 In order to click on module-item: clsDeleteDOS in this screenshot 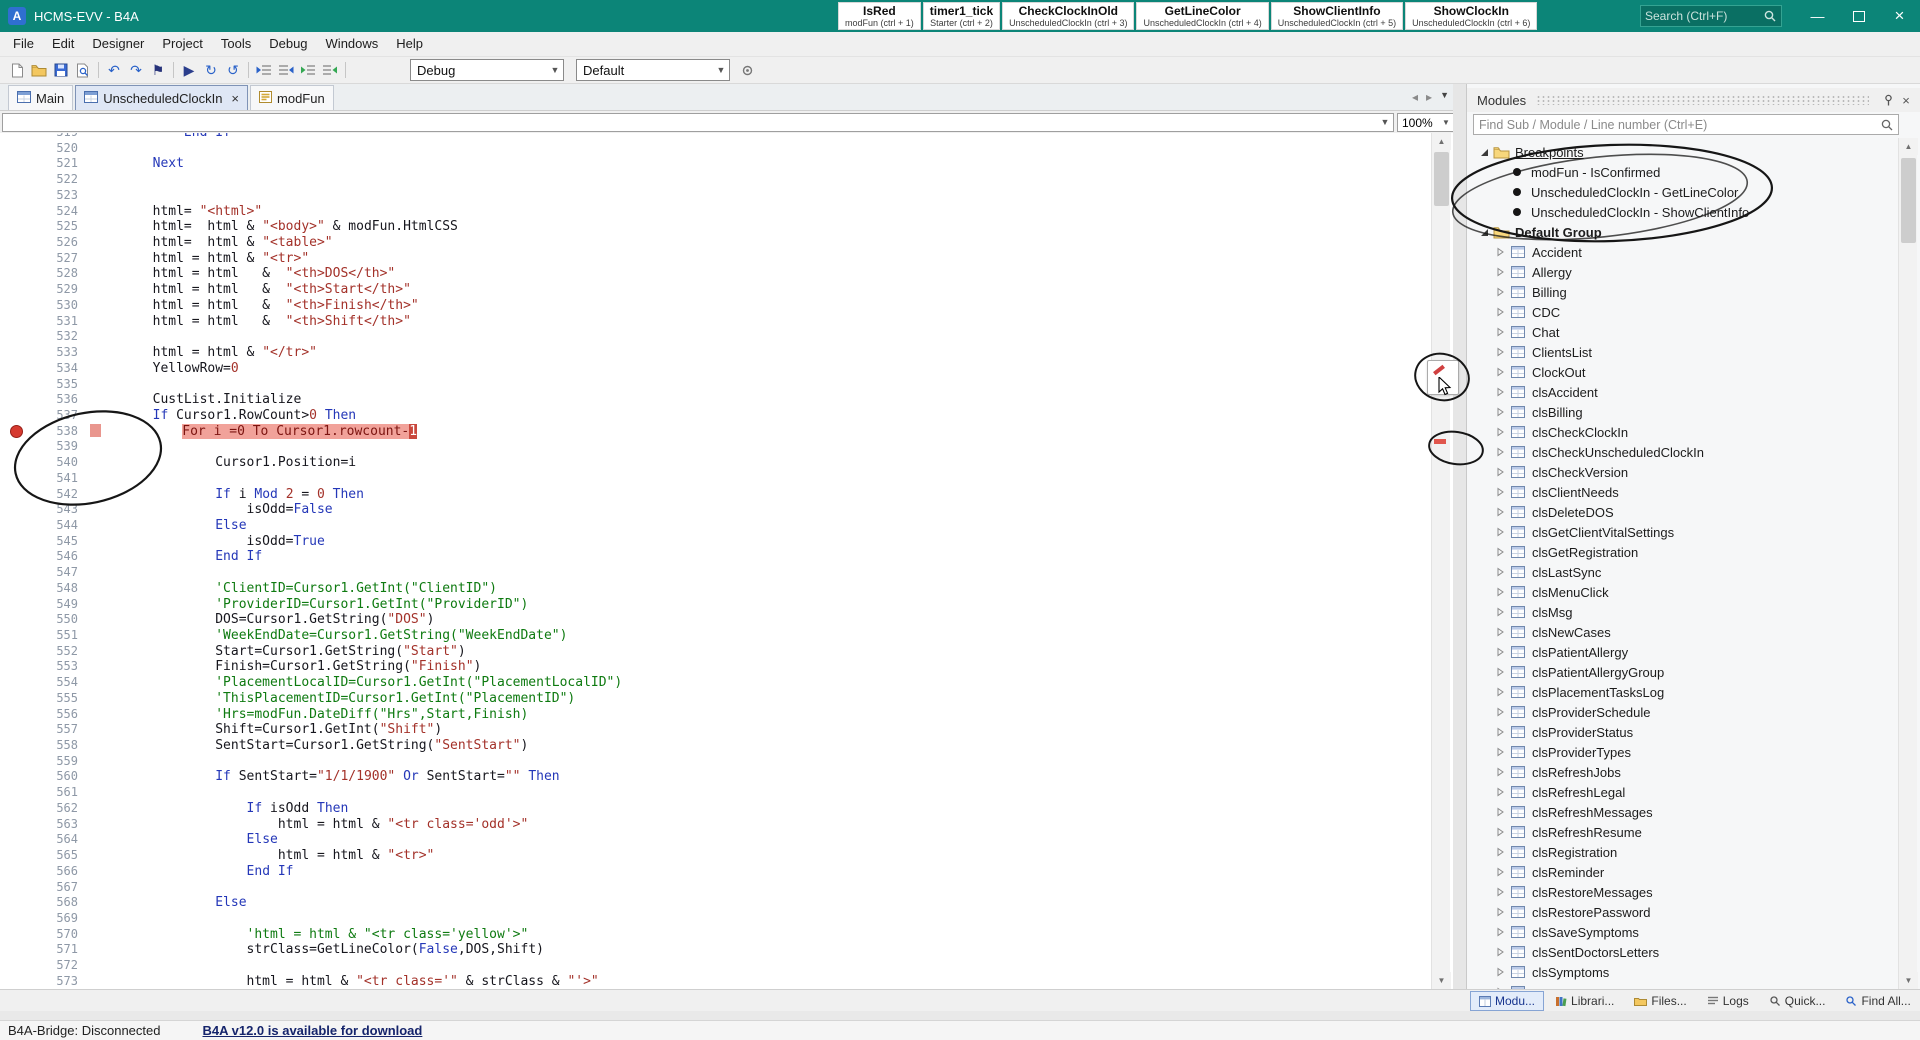, I will do `click(1682, 512)`.